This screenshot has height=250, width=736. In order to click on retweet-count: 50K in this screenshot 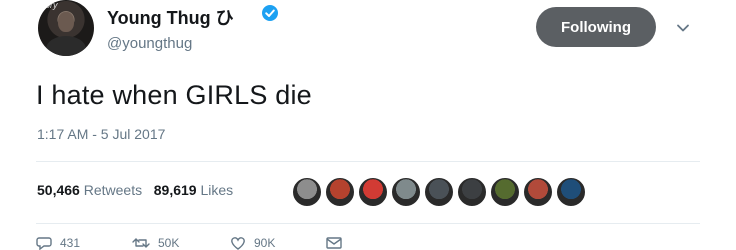, I will do `click(169, 243)`.